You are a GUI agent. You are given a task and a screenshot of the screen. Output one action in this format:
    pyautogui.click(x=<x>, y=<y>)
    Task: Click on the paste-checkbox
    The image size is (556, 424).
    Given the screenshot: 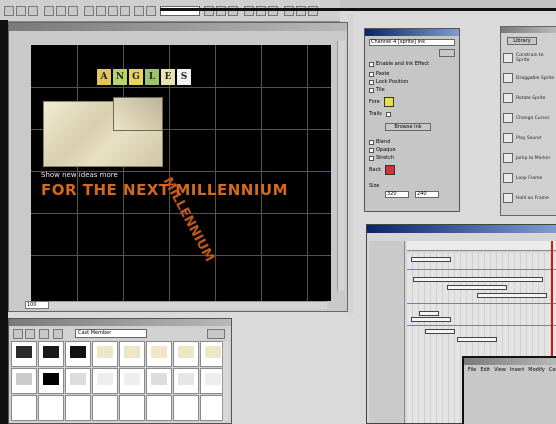 What is the action you would take?
    pyautogui.click(x=371, y=74)
    